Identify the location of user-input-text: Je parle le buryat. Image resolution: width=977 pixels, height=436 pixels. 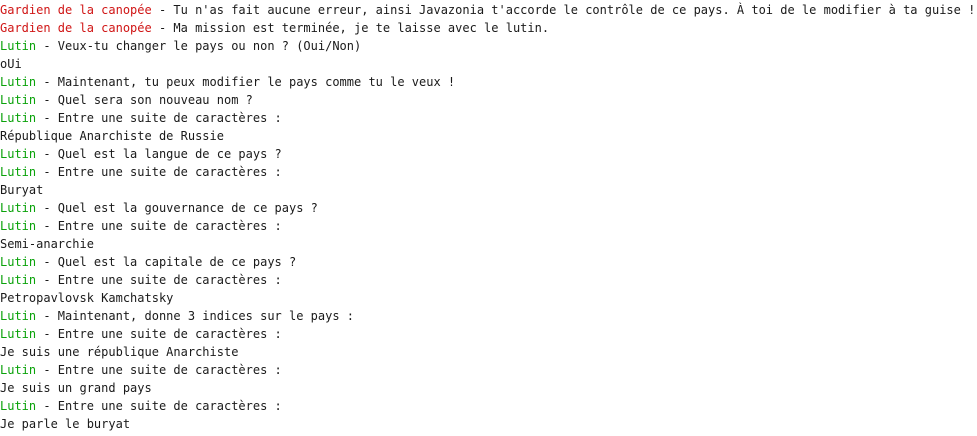
(65, 424).